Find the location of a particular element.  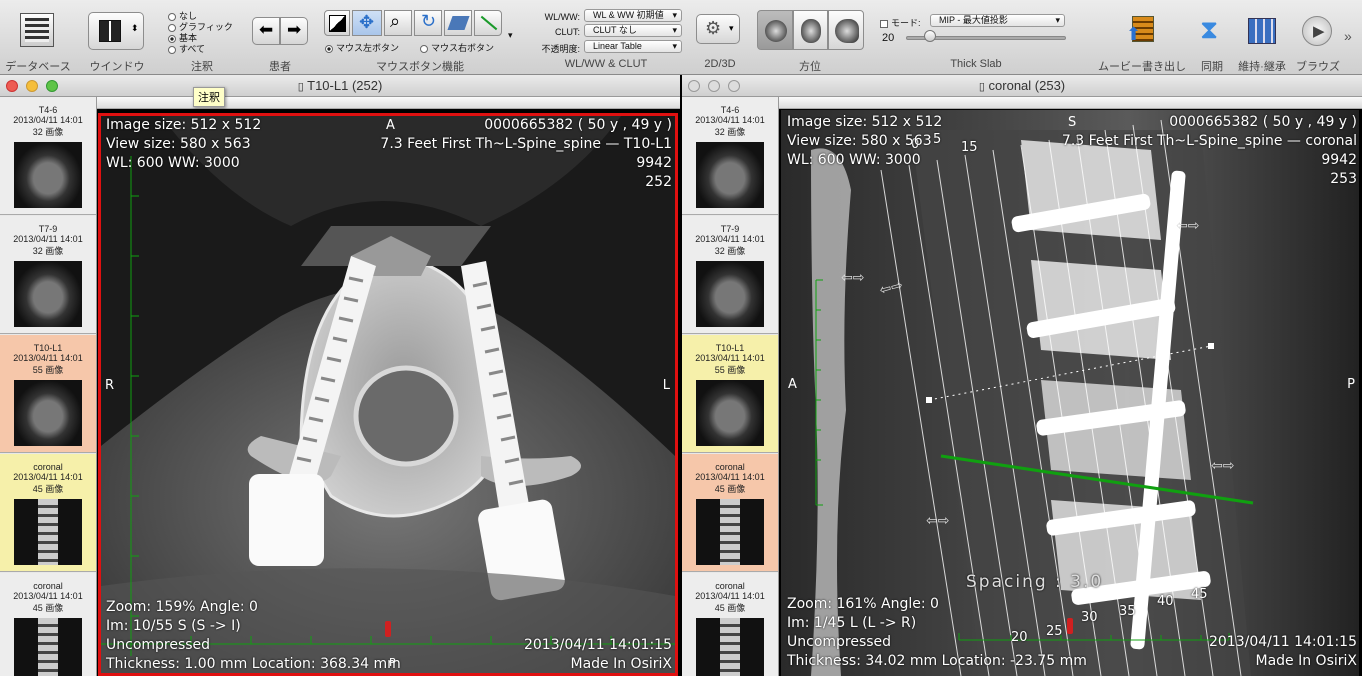

left-window-title: T10-L1 (252) is located at coordinates (345, 85).